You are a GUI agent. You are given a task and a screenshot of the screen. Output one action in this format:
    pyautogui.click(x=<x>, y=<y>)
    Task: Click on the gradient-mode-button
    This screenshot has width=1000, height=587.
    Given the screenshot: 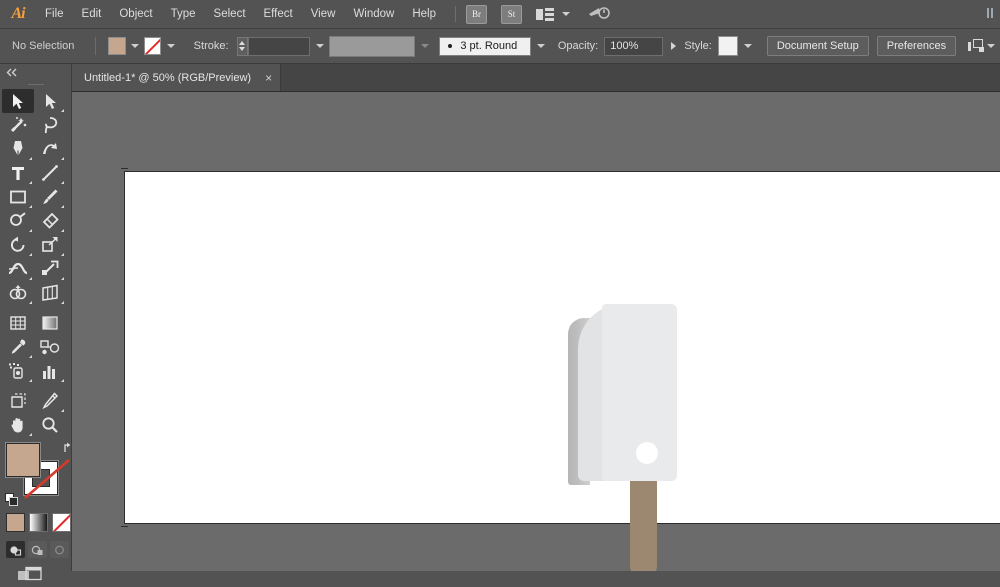 What is the action you would take?
    pyautogui.click(x=38, y=522)
    